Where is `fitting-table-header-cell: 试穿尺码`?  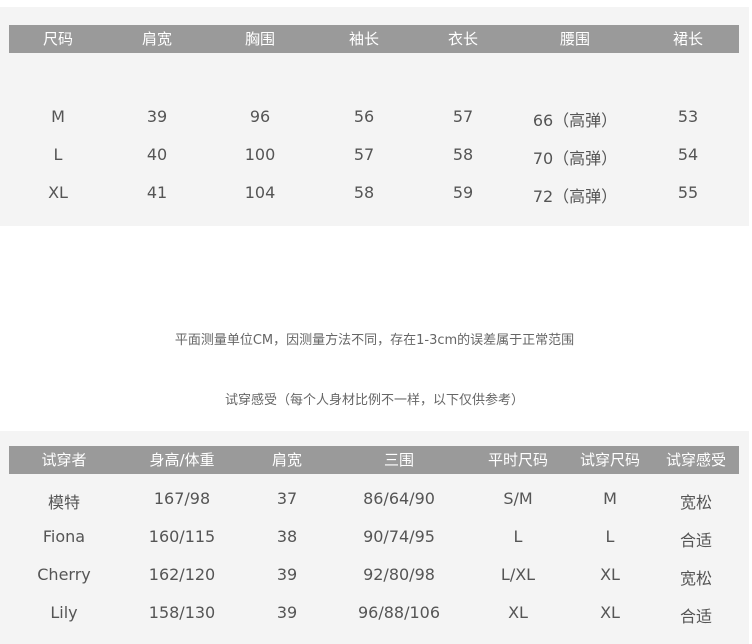 fitting-table-header-cell: 试穿尺码 is located at coordinates (610, 460).